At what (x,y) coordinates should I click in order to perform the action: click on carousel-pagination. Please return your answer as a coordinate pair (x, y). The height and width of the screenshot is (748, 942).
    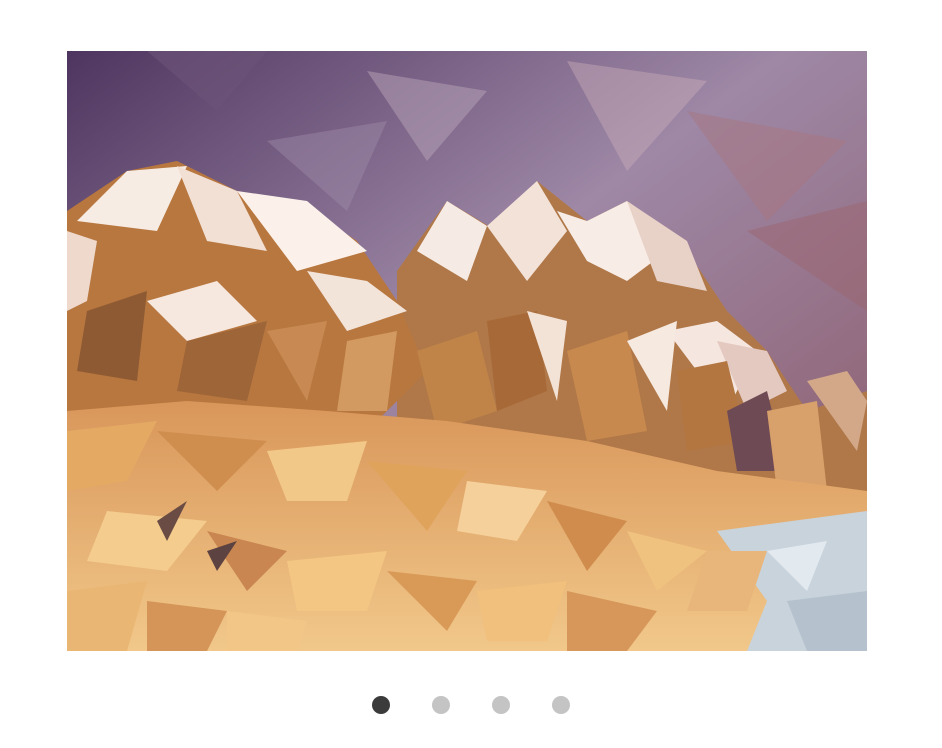
    Looking at the image, I should click on (471, 705).